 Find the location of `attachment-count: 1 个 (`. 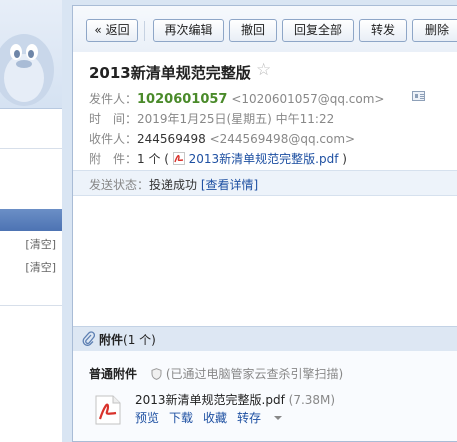

attachment-count: 1 个 ( is located at coordinates (153, 159).